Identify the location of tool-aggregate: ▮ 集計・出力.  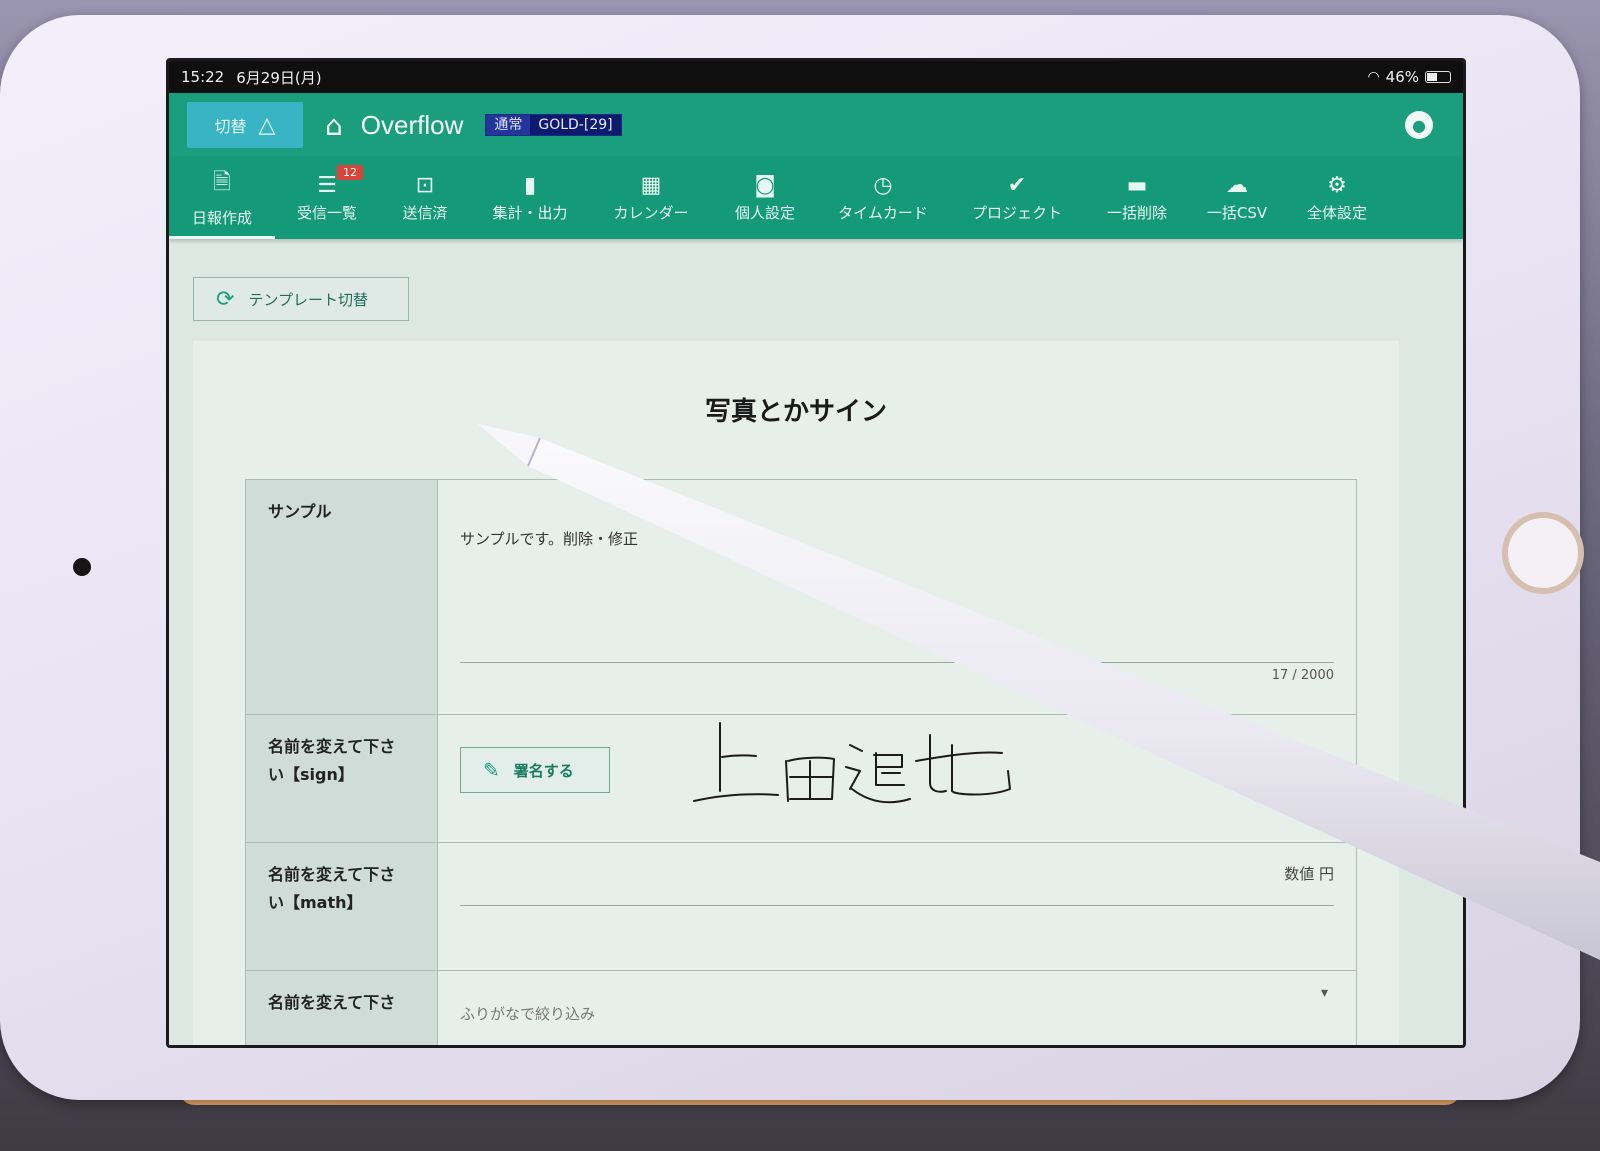
(530, 198).